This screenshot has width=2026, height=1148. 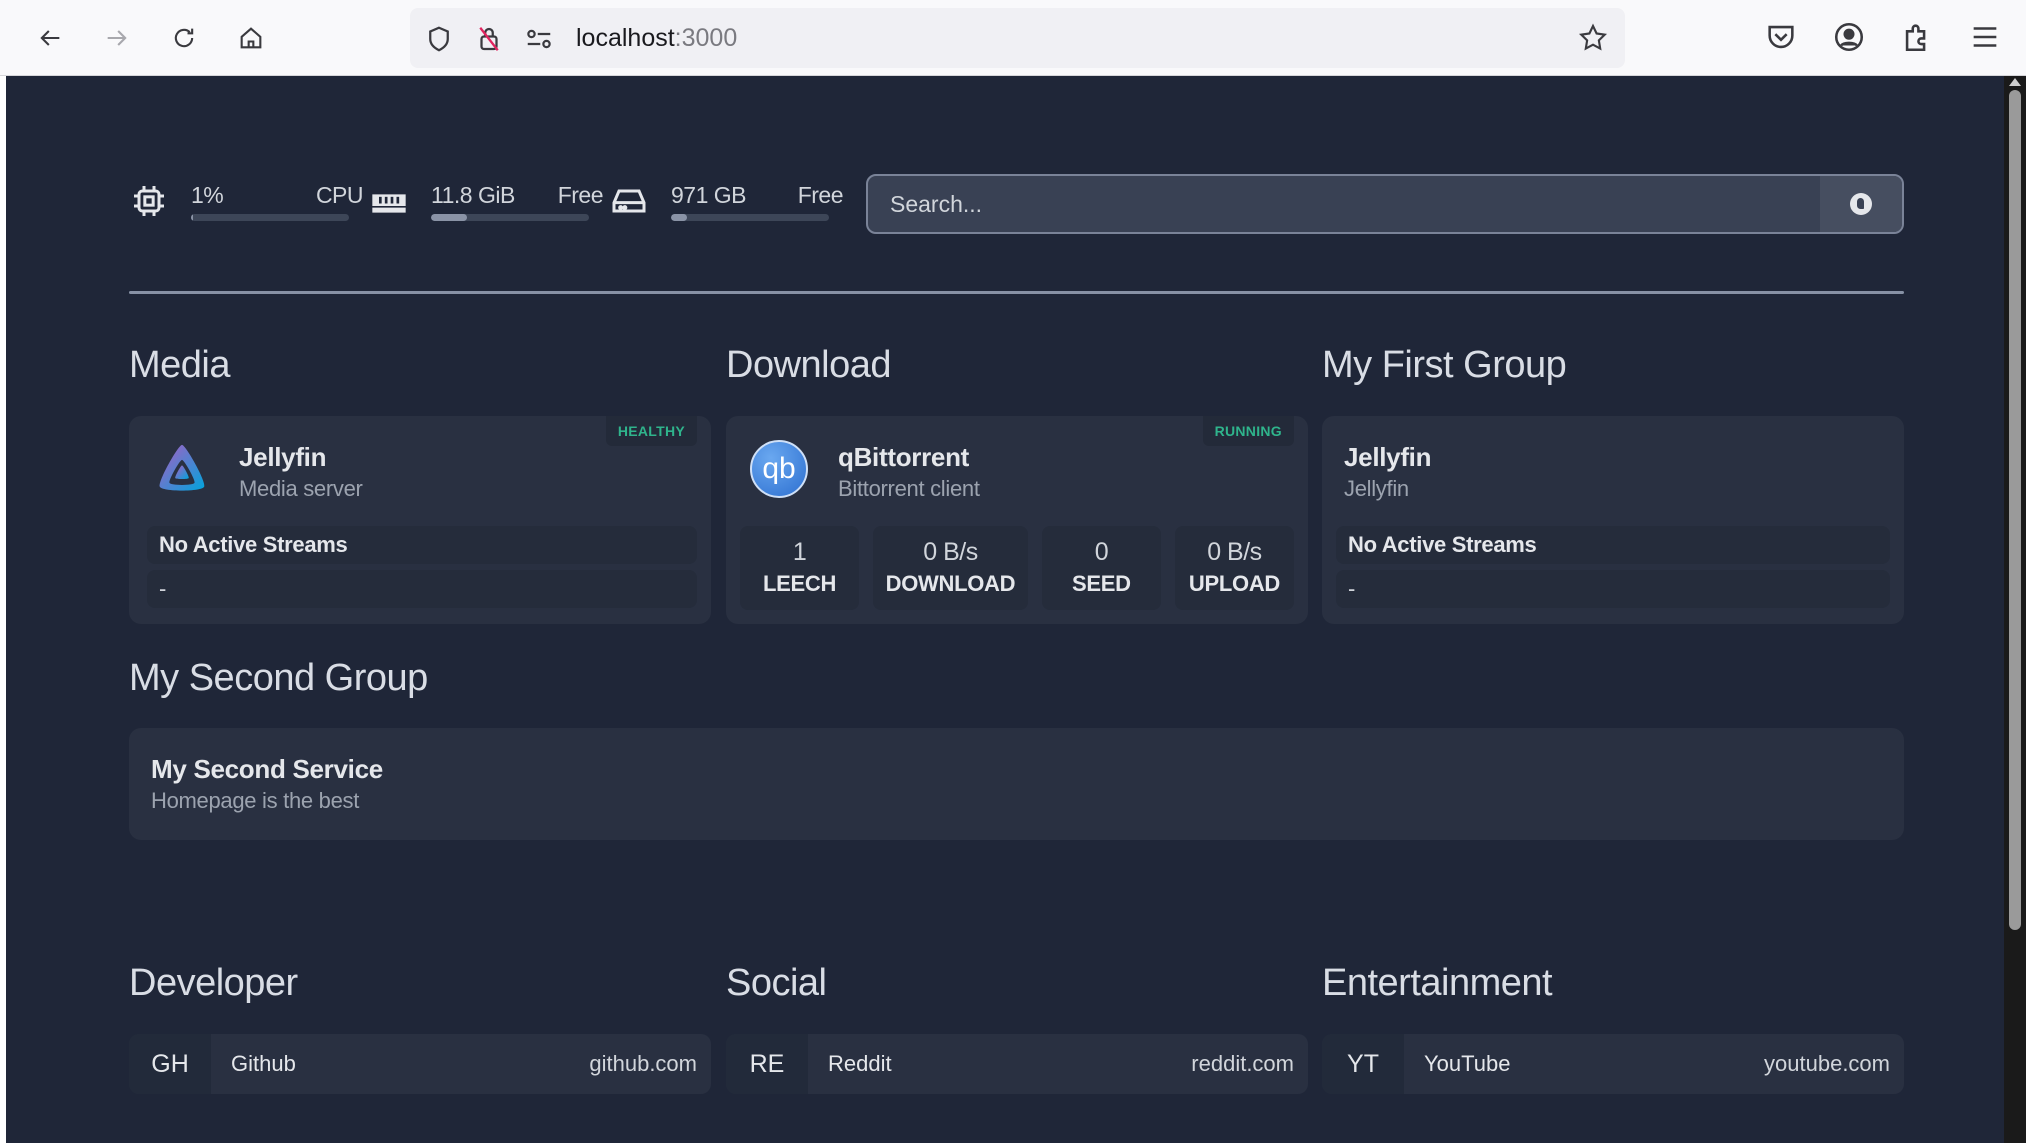 I want to click on bookmark-url: youtube.com, so click(x=1827, y=1063).